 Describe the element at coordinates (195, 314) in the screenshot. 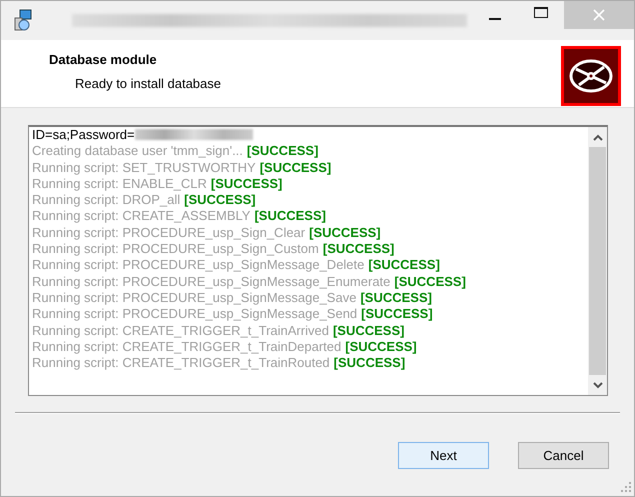

I see `log-message: Running script: PROCEDURE_usp_SignMessage_Send` at that location.